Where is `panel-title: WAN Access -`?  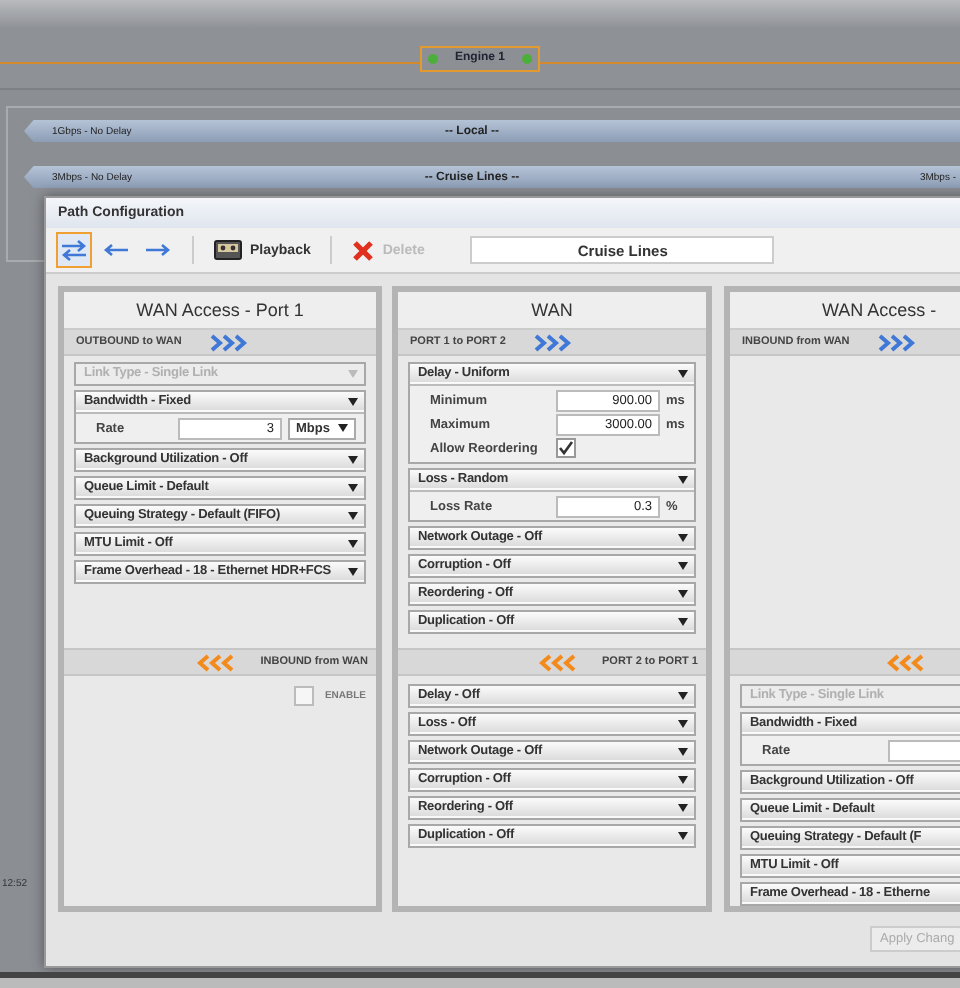
panel-title: WAN Access - is located at coordinates (879, 310).